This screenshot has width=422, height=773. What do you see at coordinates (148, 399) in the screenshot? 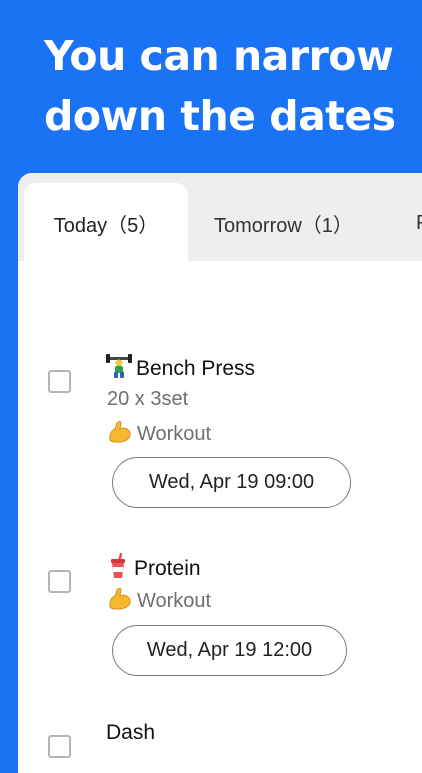
I see `task-detail: 20 x 3set` at bounding box center [148, 399].